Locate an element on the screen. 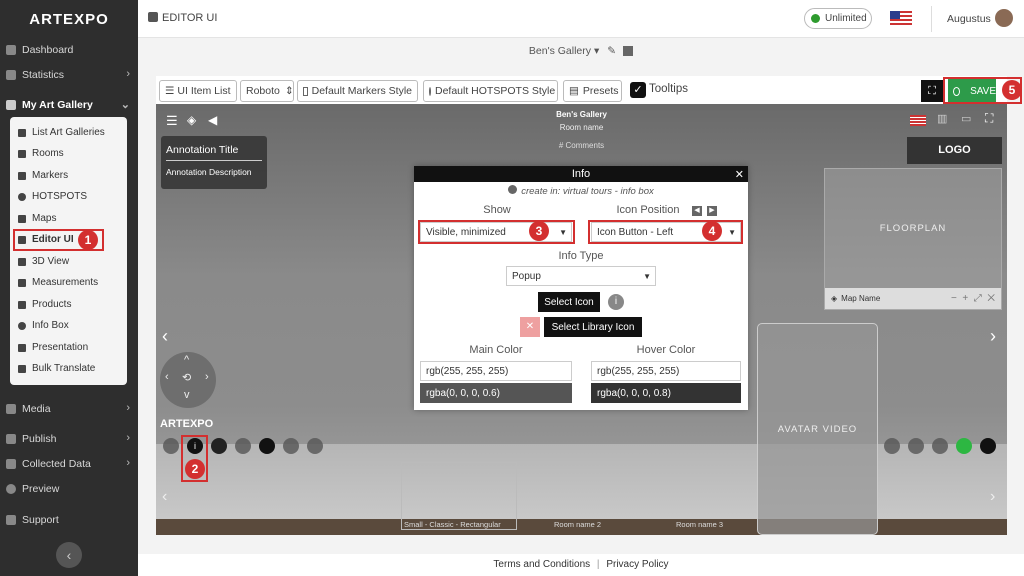 Image resolution: width=1024 pixels, height=576 pixels. prev-arrow-icon: ‹ is located at coordinates (165, 336).